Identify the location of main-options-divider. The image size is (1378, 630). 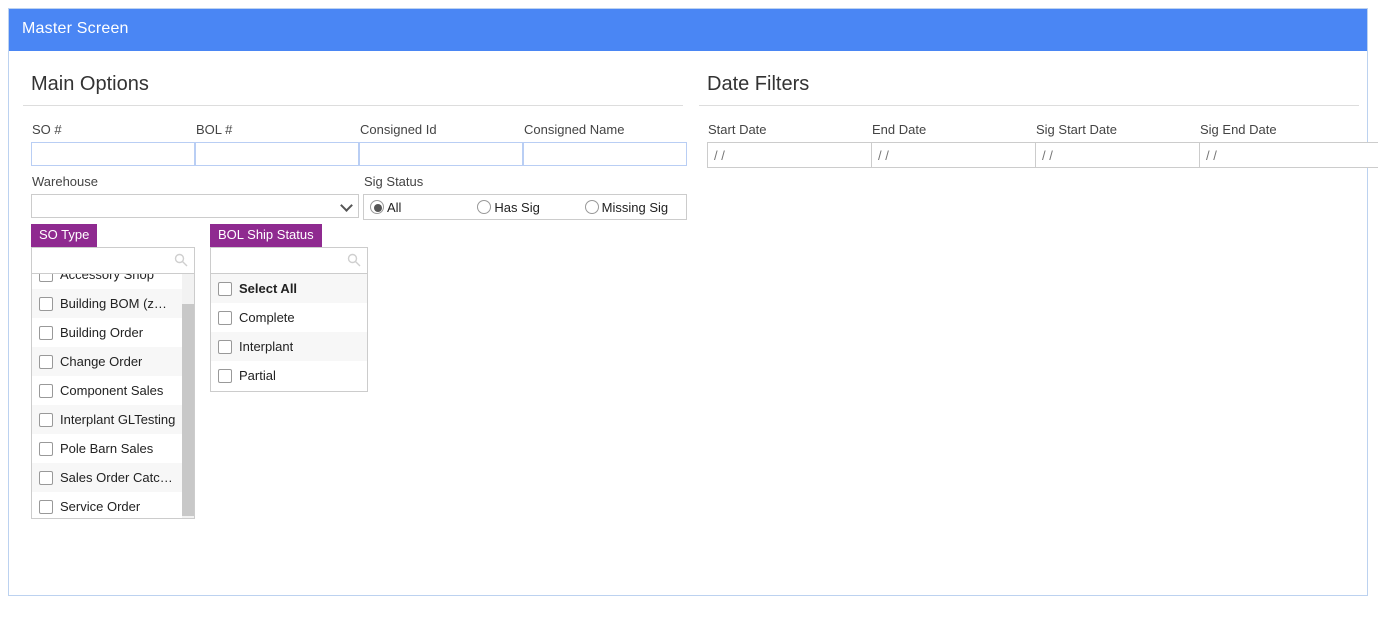
(353, 105).